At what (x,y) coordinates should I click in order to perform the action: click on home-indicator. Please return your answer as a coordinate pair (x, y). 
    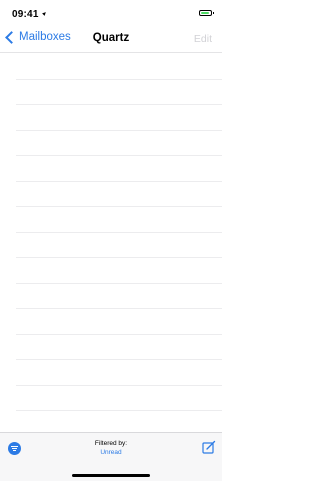
    Looking at the image, I should click on (111, 475).